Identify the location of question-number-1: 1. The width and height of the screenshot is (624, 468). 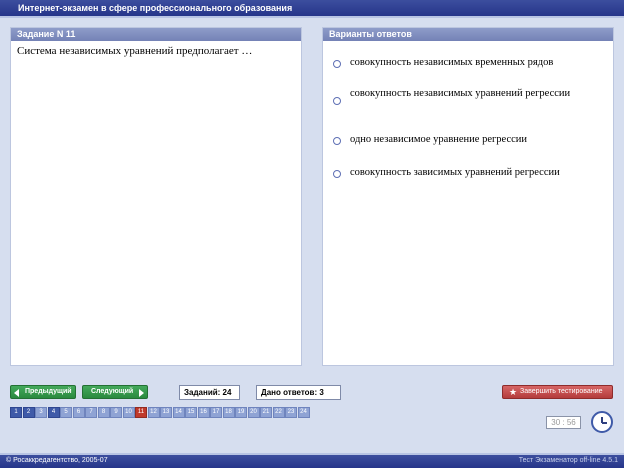
(16, 412).